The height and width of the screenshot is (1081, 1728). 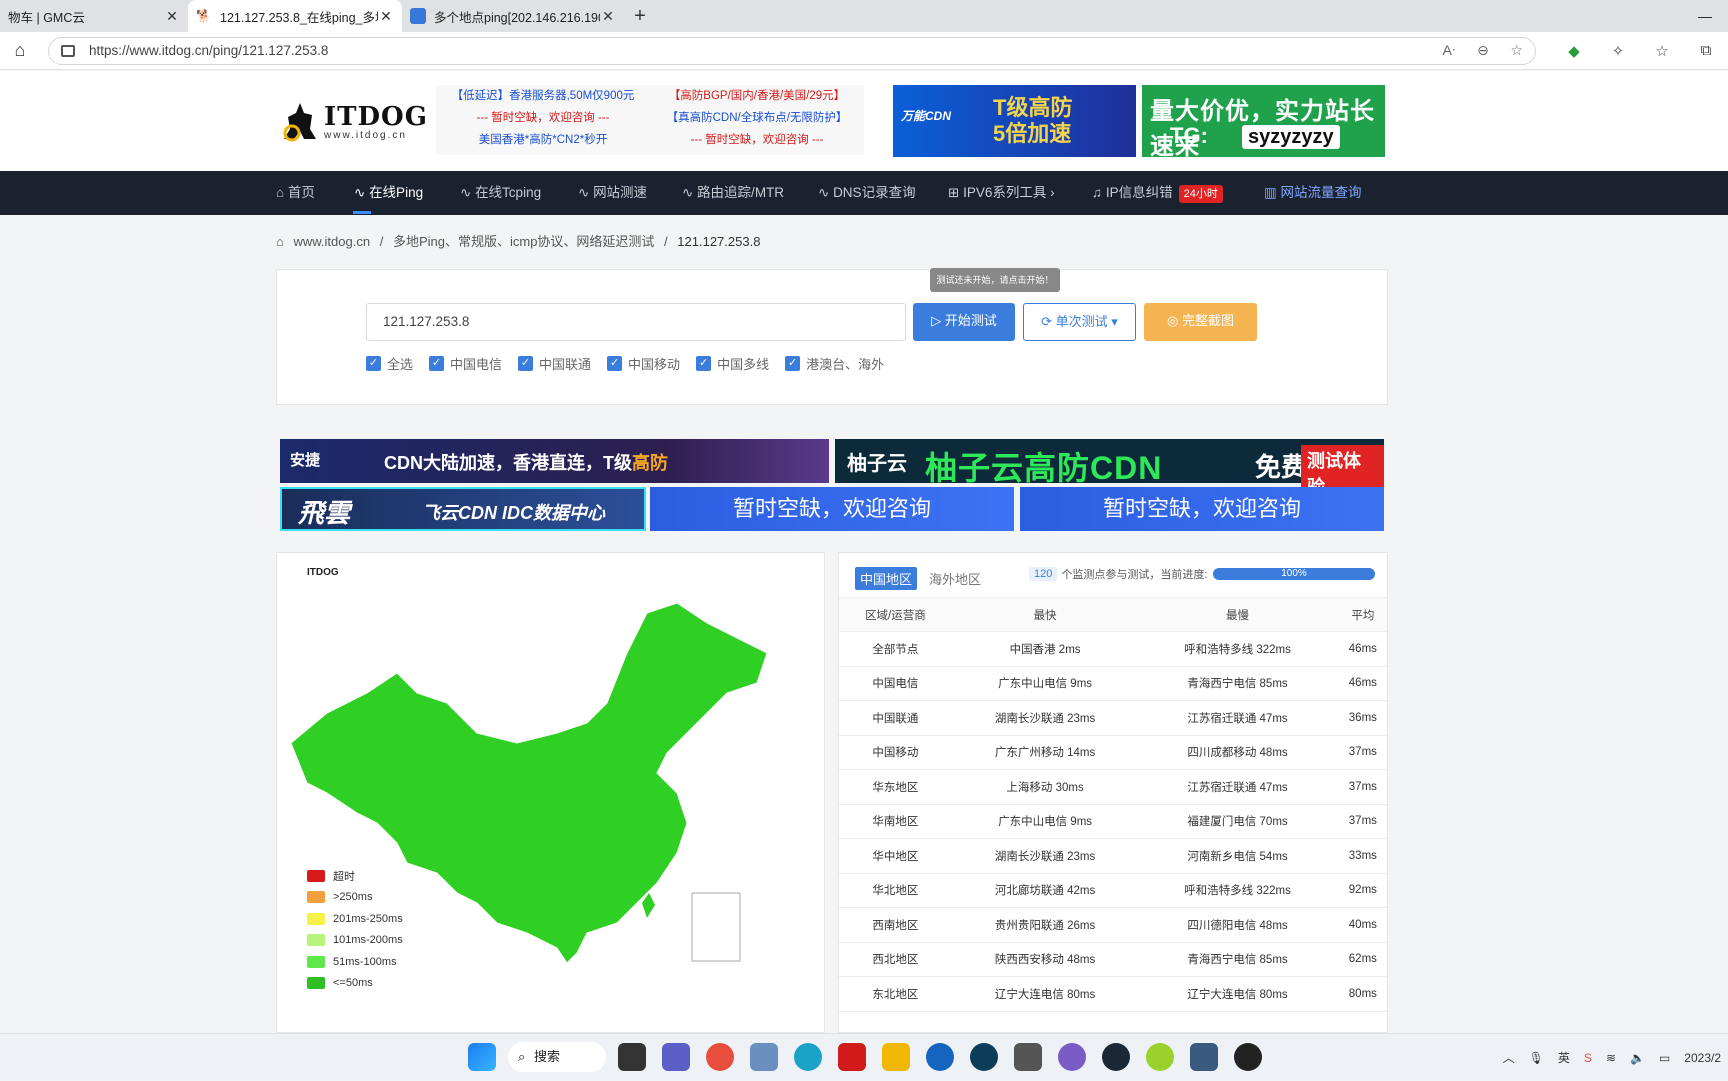 What do you see at coordinates (808, 1057) in the screenshot?
I see `edge-icon` at bounding box center [808, 1057].